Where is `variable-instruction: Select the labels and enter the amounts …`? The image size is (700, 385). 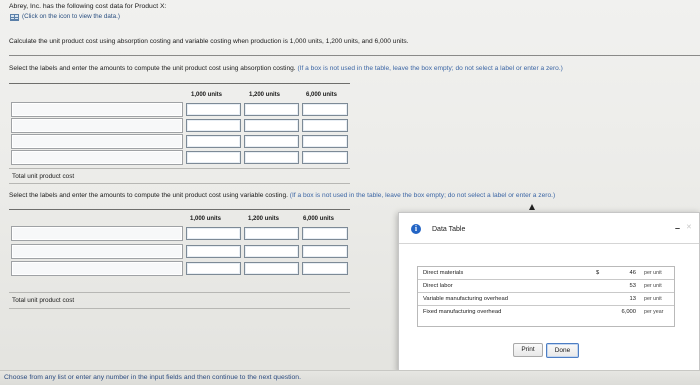
variable-instruction: Select the labels and enter the amounts … is located at coordinates (282, 195).